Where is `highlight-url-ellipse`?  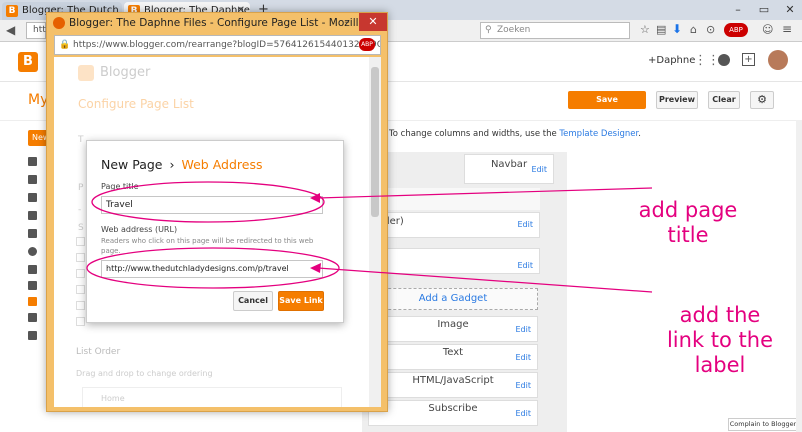
highlight-url-ellipse is located at coordinates (213, 268).